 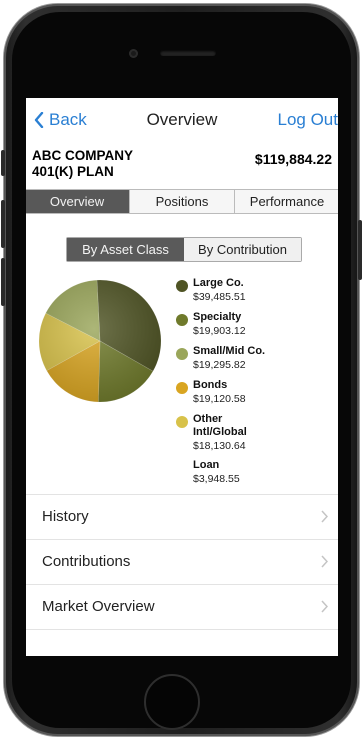 What do you see at coordinates (219, 446) in the screenshot?
I see `legend-value: $18,130.64` at bounding box center [219, 446].